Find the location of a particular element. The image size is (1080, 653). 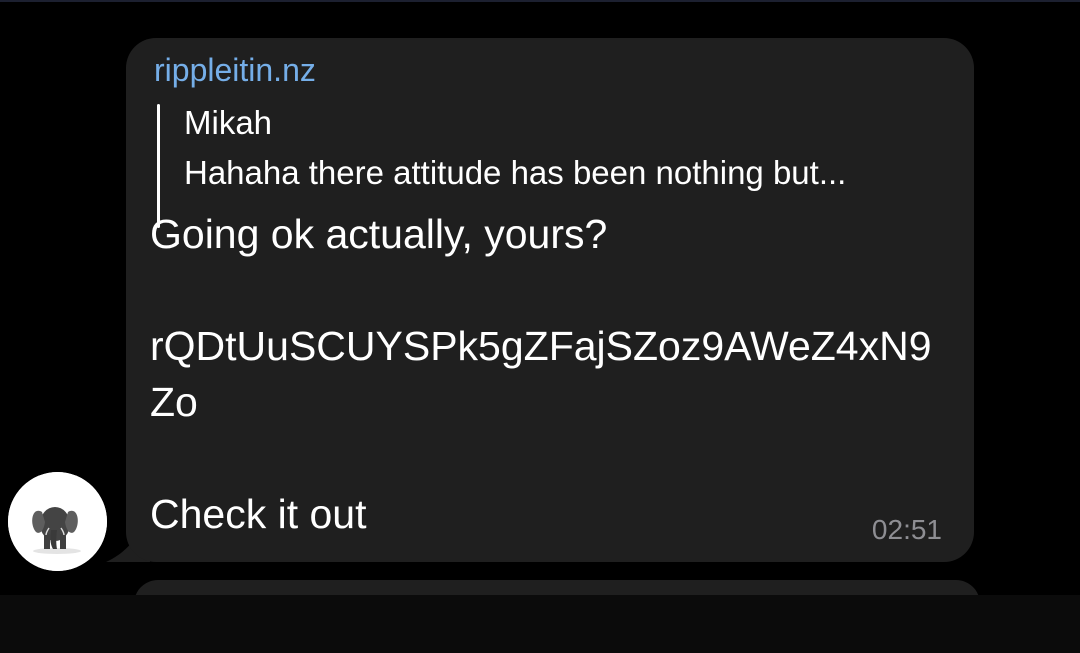

sender-avatar is located at coordinates (57, 521).